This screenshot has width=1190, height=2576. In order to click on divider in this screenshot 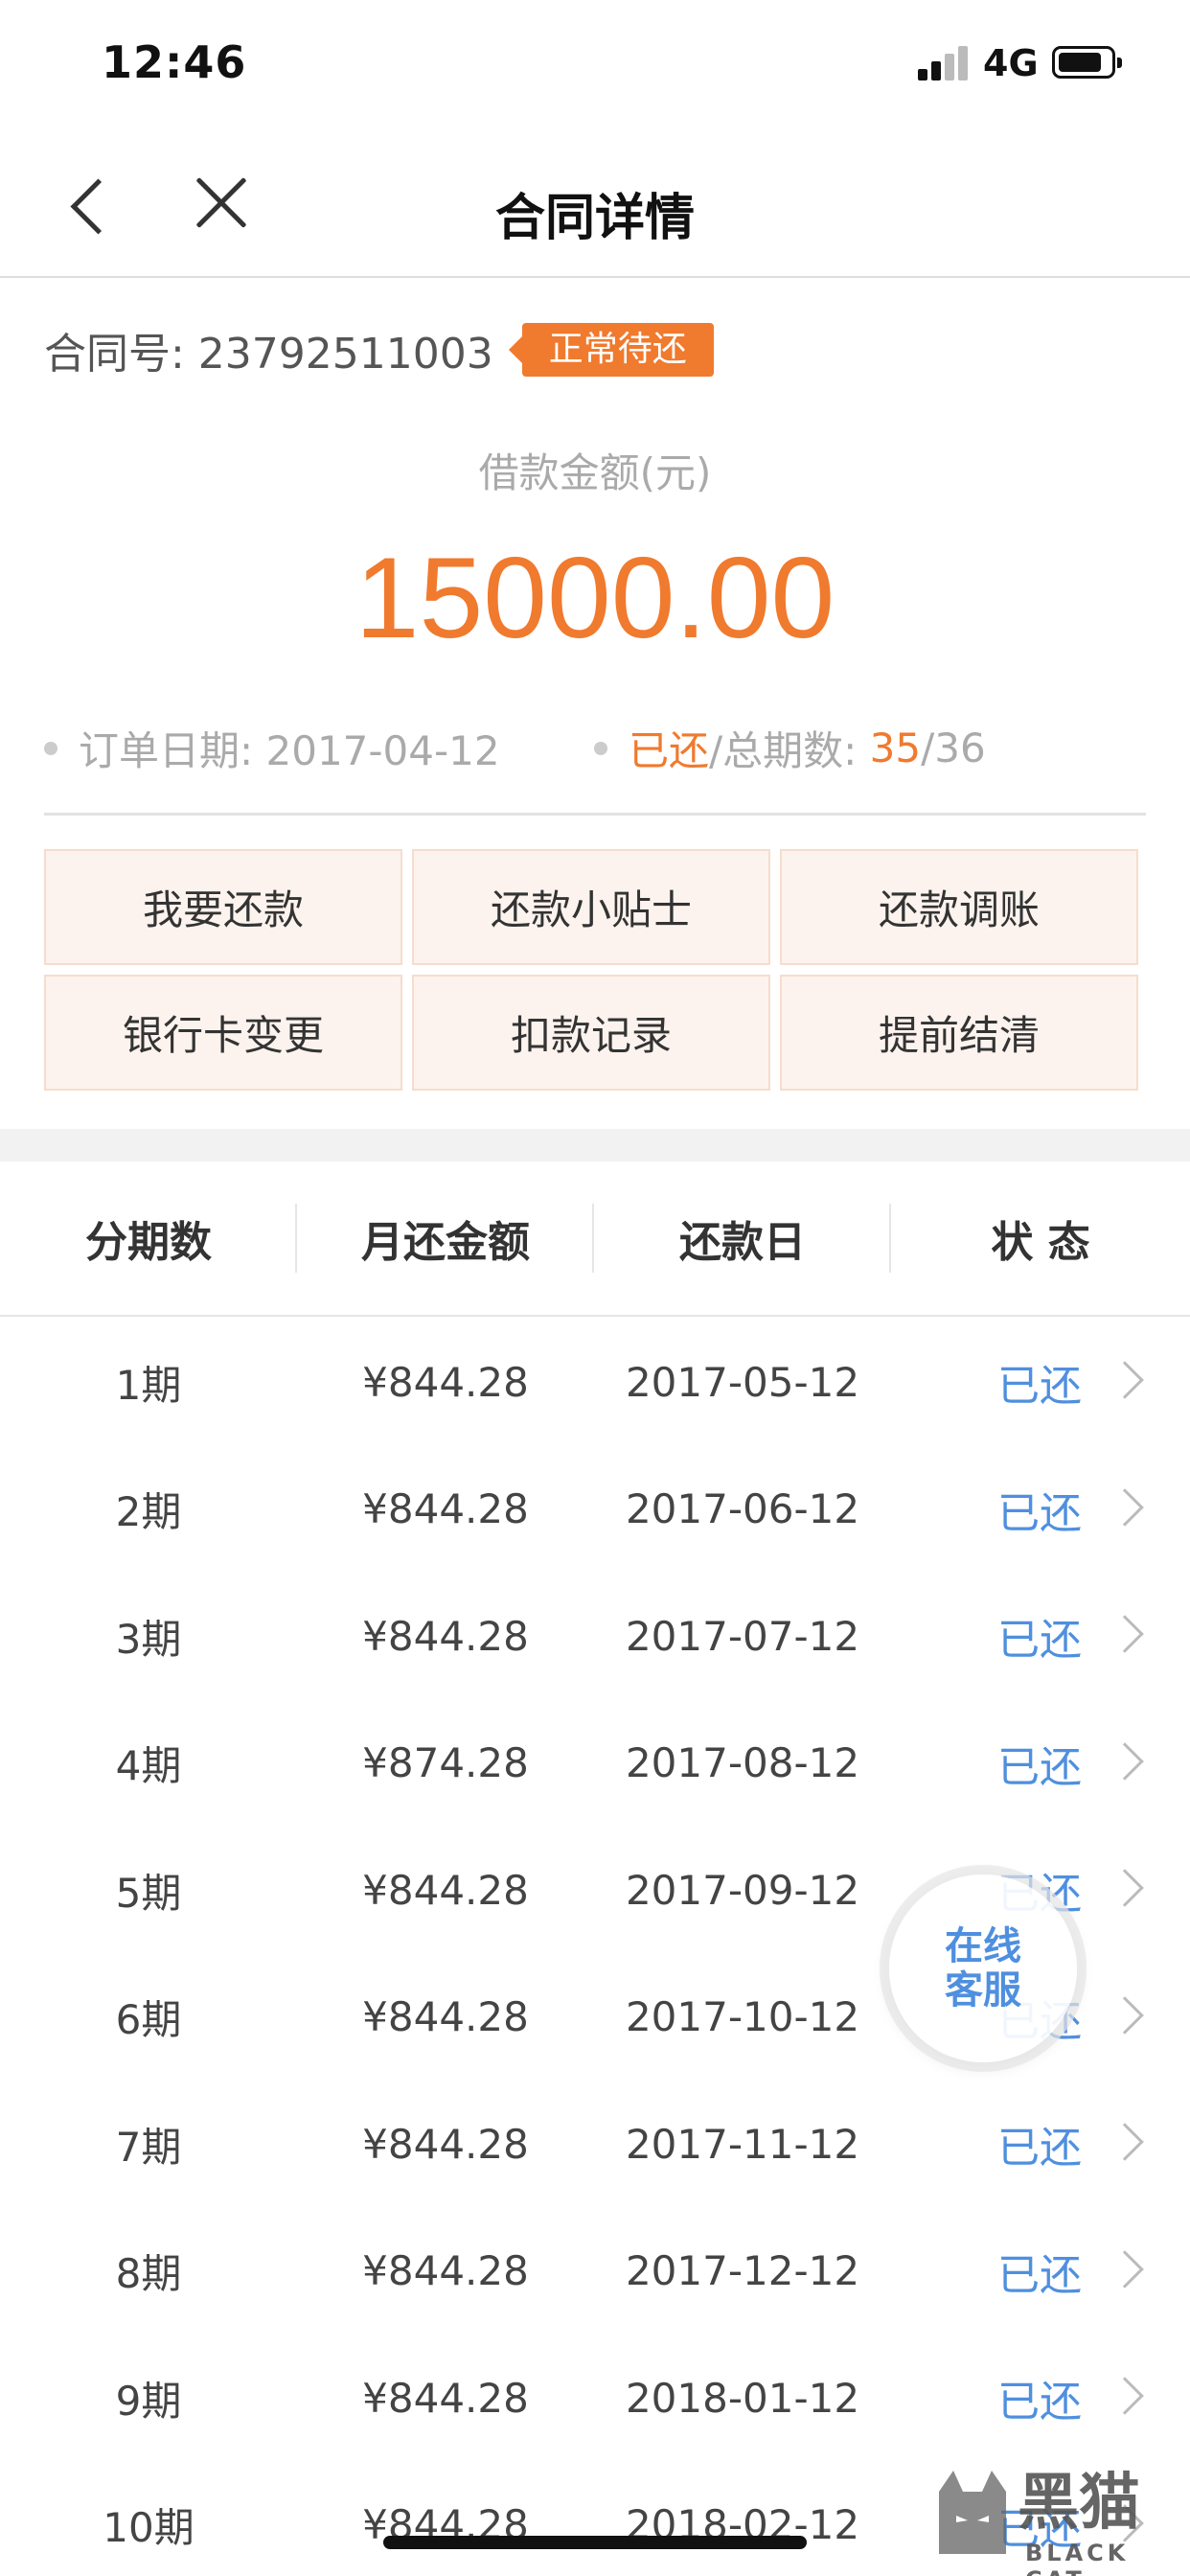, I will do `click(595, 814)`.